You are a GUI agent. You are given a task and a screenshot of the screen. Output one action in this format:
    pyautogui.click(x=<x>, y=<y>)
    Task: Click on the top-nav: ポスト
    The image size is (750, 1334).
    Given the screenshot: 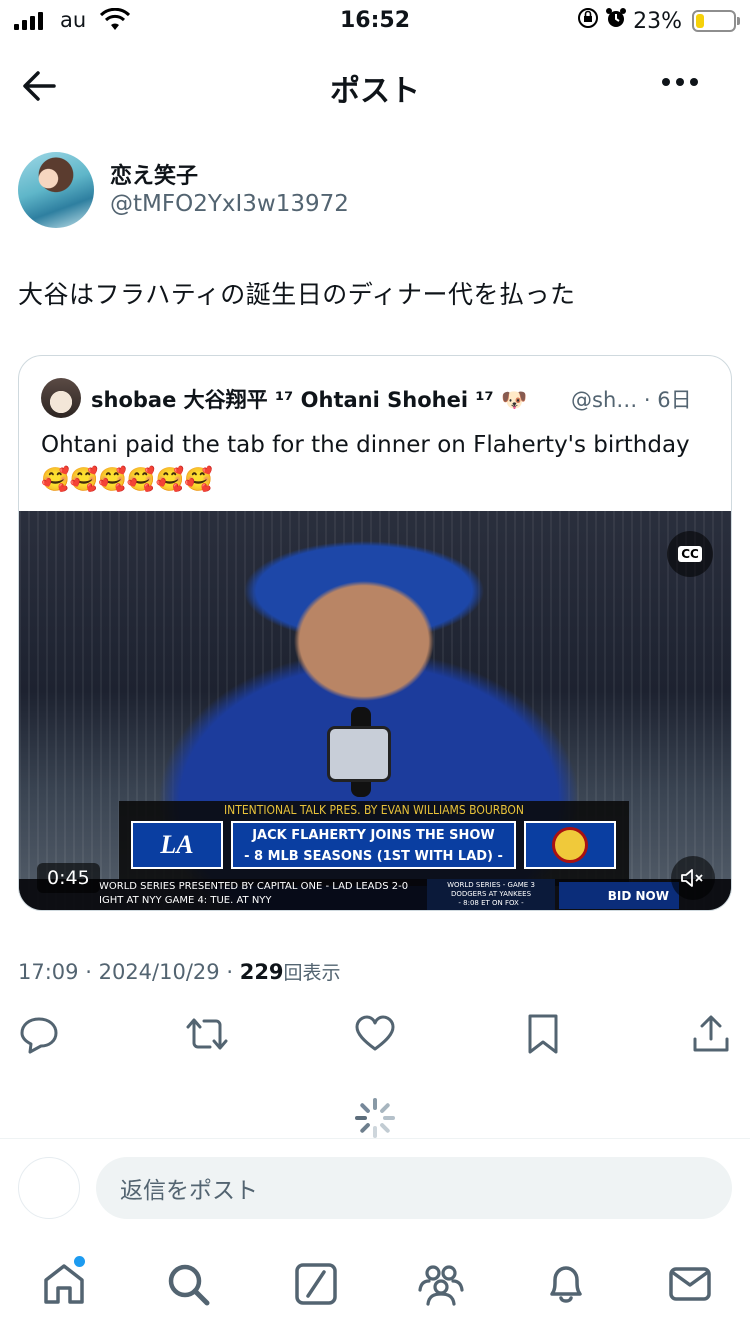 What is the action you would take?
    pyautogui.click(x=375, y=85)
    